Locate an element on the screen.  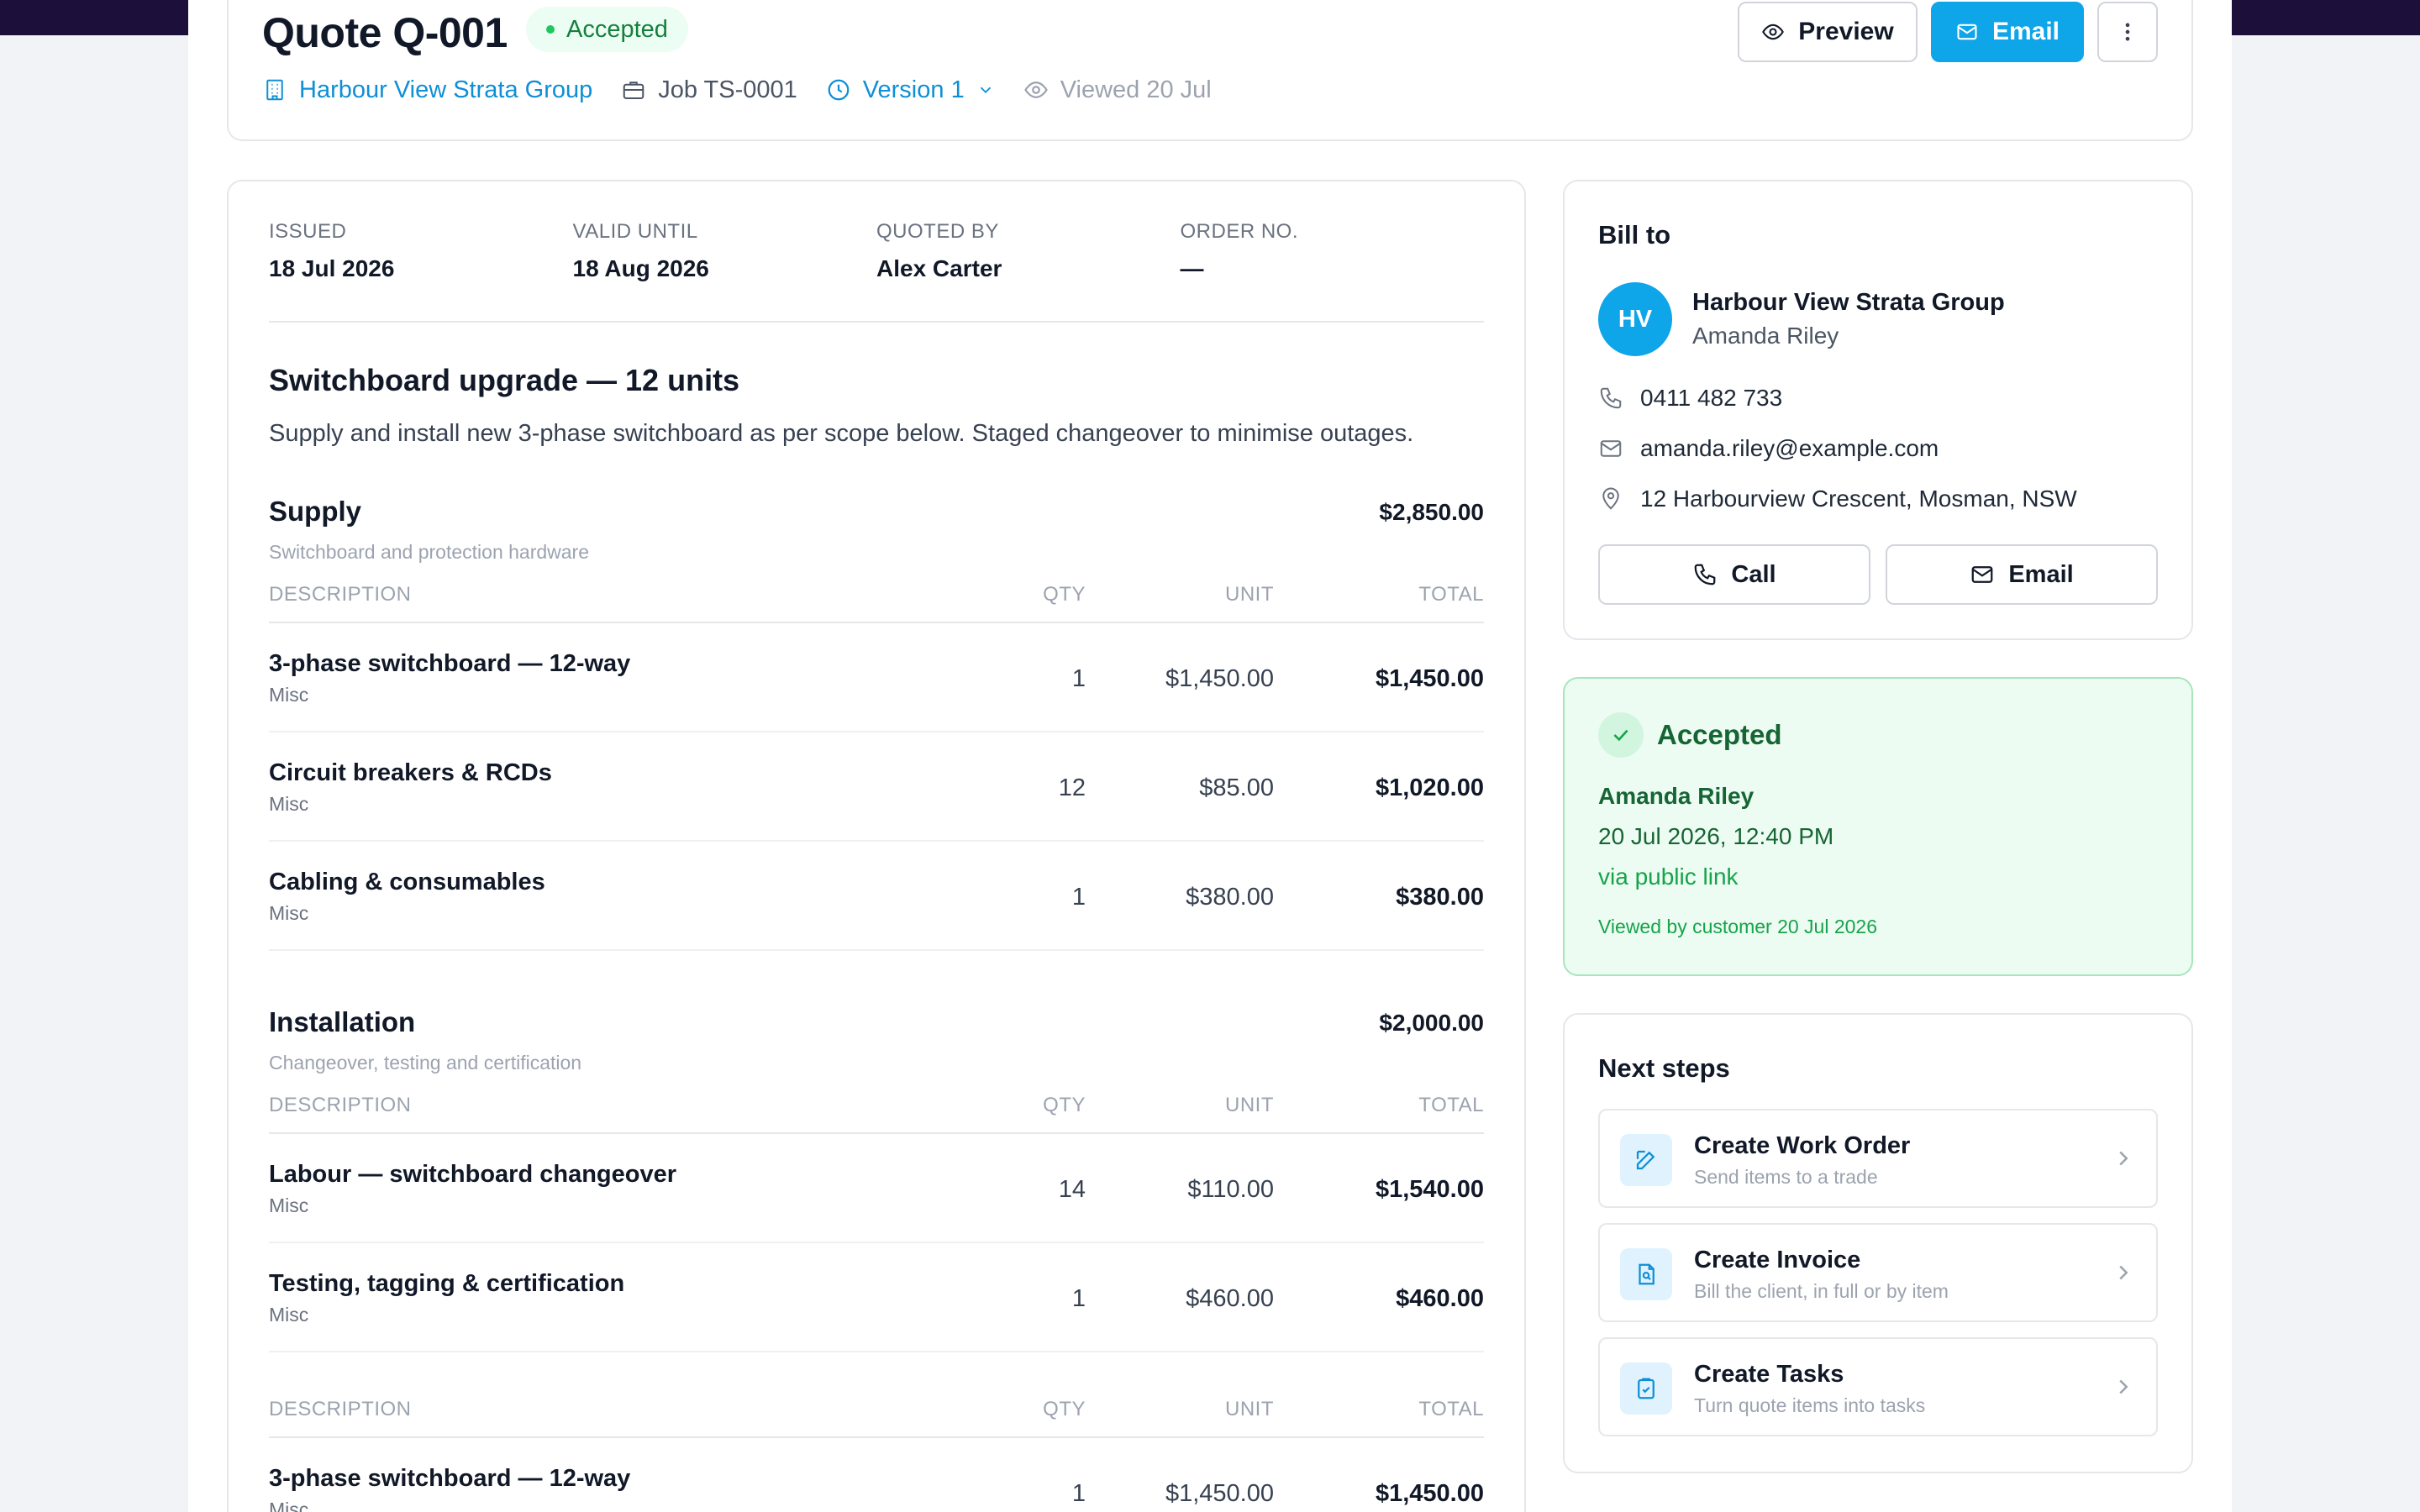
step-subtitle: Send items to a trade is located at coordinates (1786, 1177).